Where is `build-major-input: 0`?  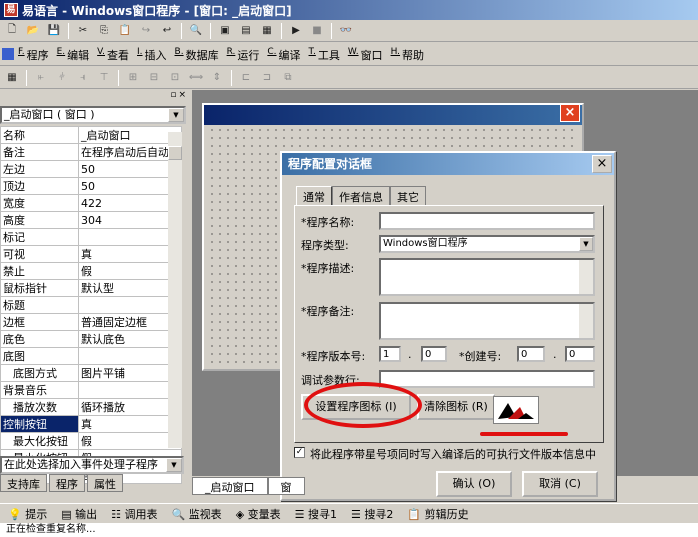 build-major-input: 0 is located at coordinates (531, 354).